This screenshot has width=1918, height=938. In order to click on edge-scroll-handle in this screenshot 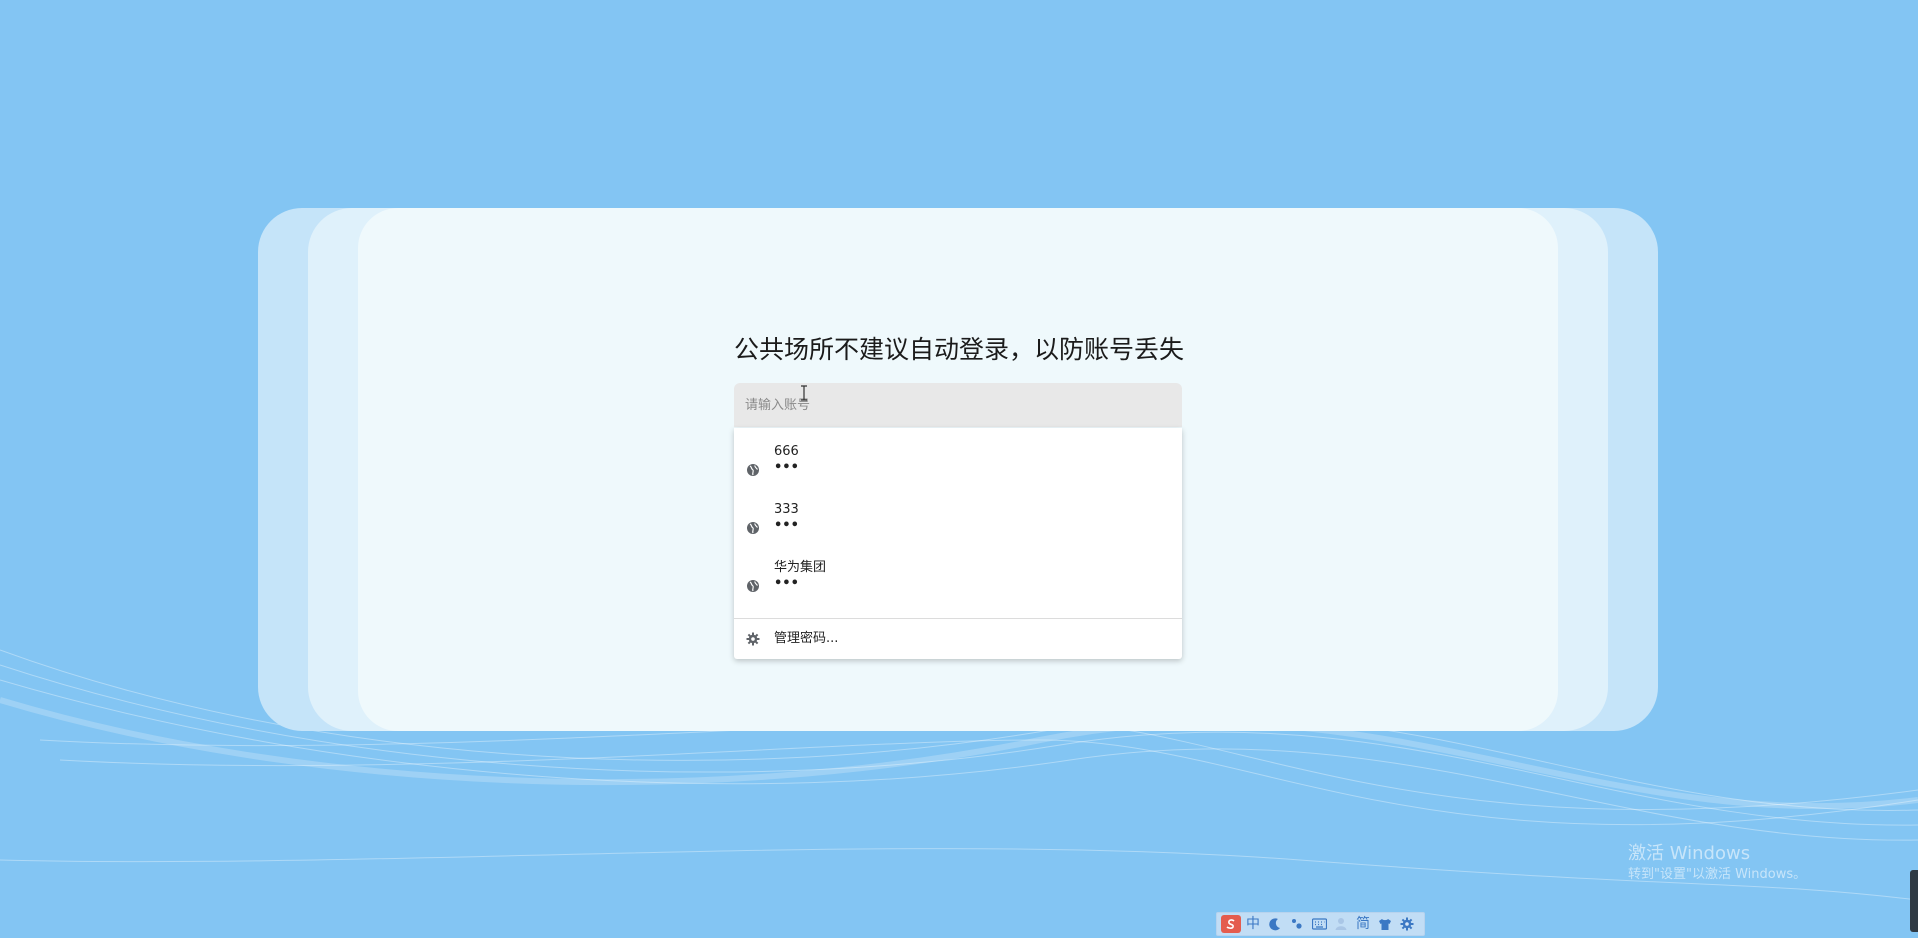, I will do `click(1914, 901)`.